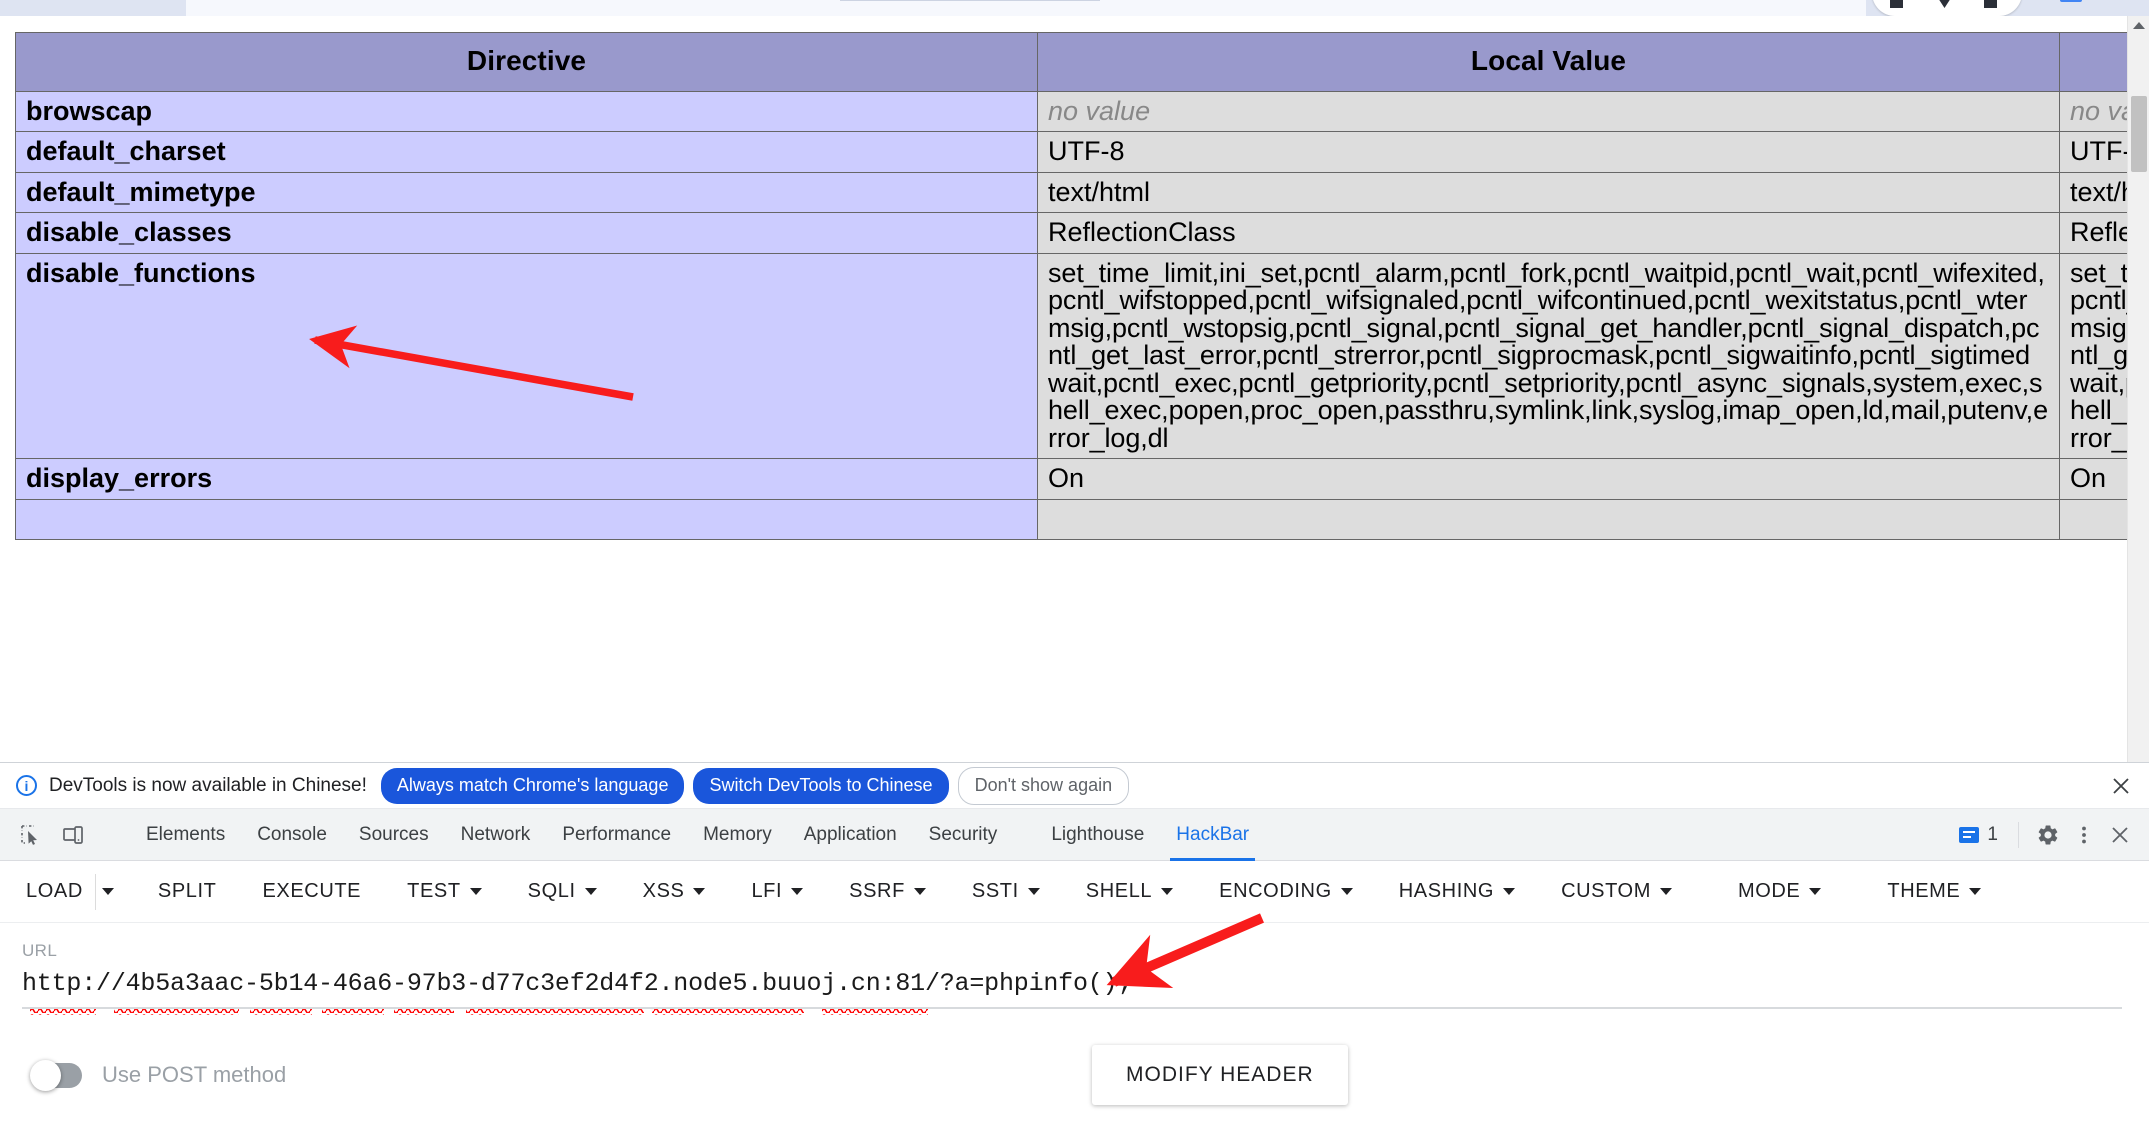 Image resolution: width=2149 pixels, height=1126 pixels. Describe the element at coordinates (526, 152) in the screenshot. I see `directive-name: default_charset` at that location.